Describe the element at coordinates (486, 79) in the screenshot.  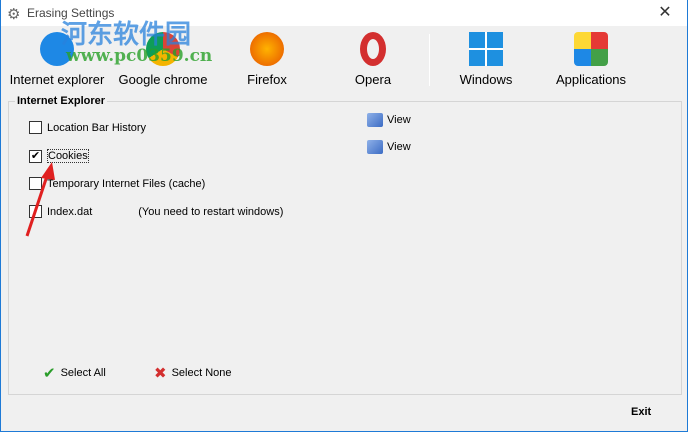
I see `tool-label: Windows` at that location.